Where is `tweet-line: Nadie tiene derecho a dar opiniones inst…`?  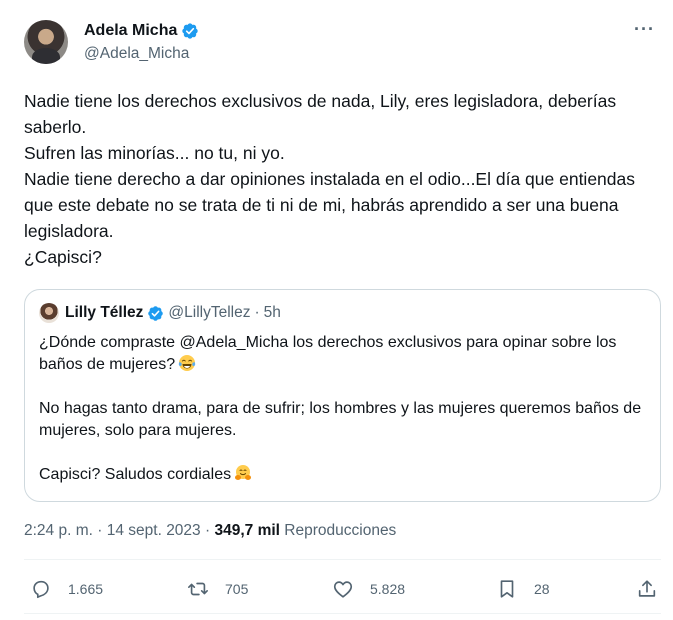 tweet-line: Nadie tiene derecho a dar opiniones inst… is located at coordinates (329, 205).